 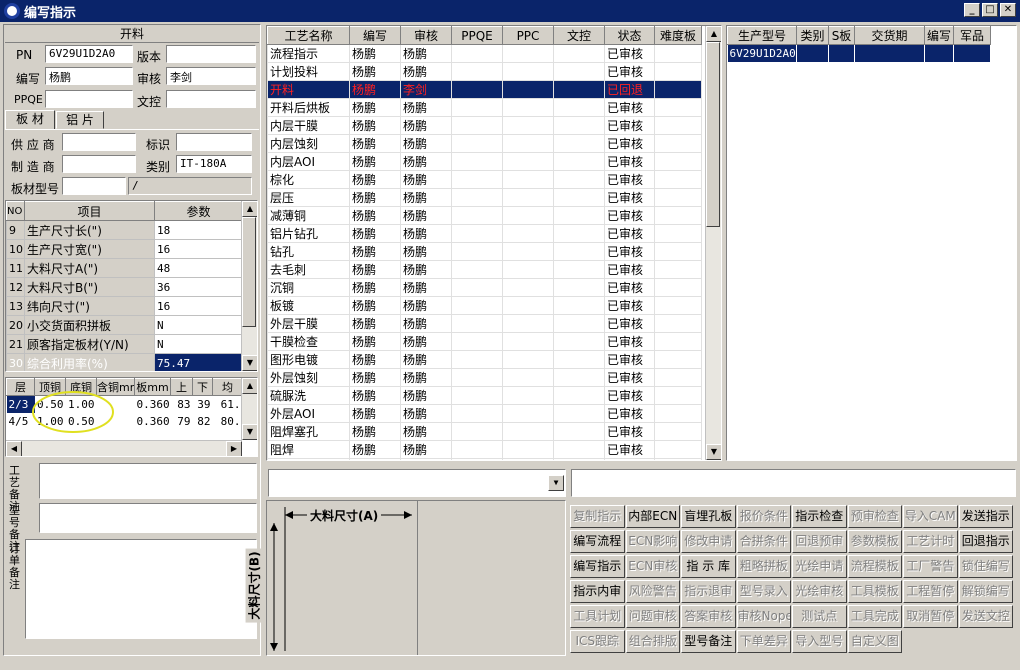 What do you see at coordinates (124, 448) in the screenshot?
I see `layer-hscrollbar: ◀ ▶` at bounding box center [124, 448].